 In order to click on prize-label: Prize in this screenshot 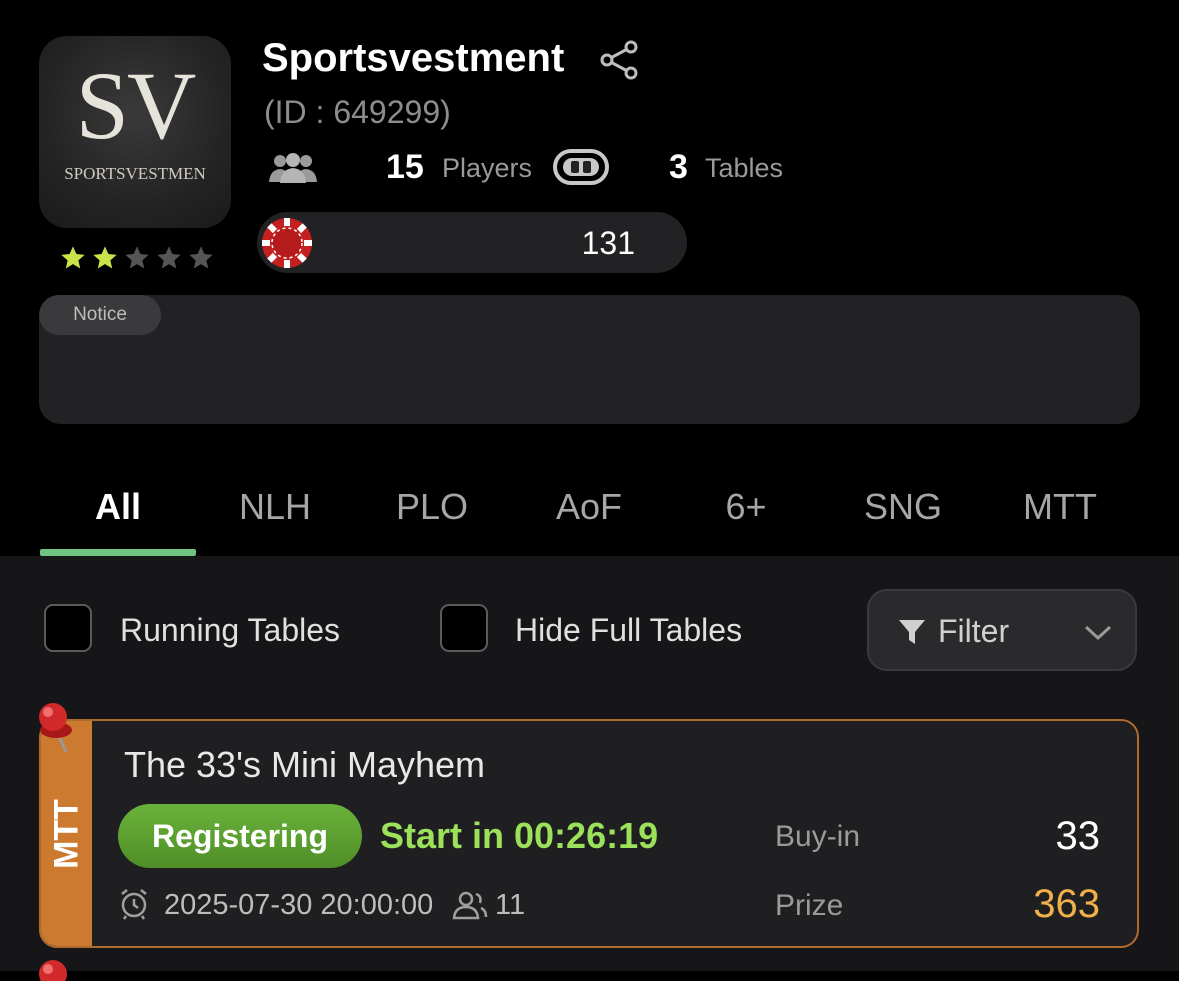, I will do `click(809, 905)`.